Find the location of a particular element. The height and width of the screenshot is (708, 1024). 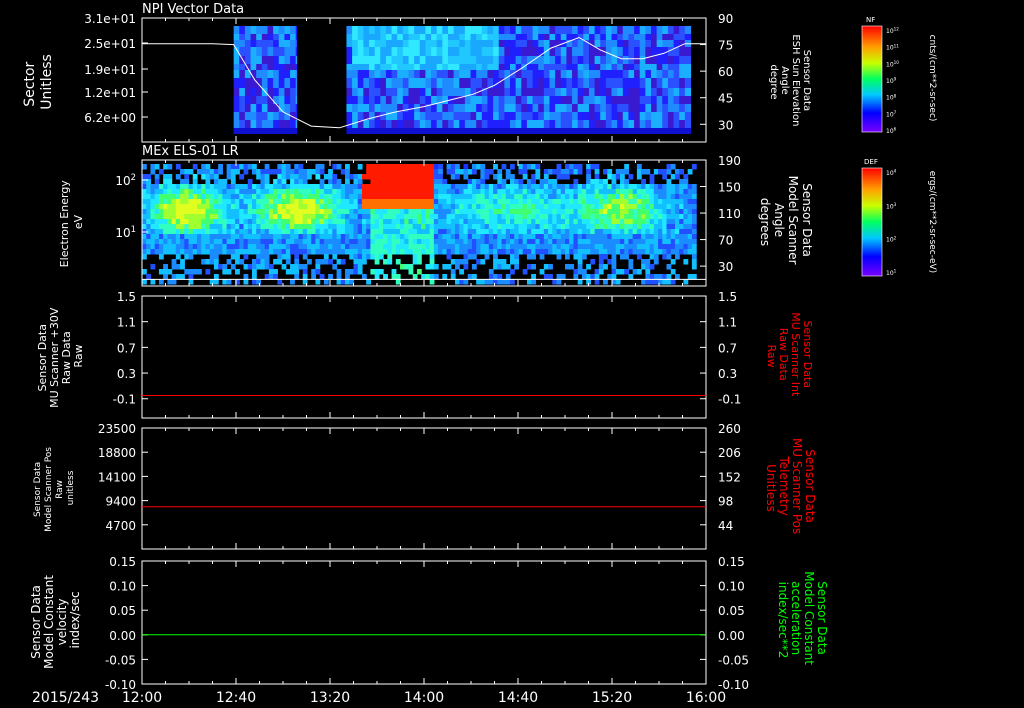

right-y-tick-label: 1.5 is located at coordinates (727, 297).